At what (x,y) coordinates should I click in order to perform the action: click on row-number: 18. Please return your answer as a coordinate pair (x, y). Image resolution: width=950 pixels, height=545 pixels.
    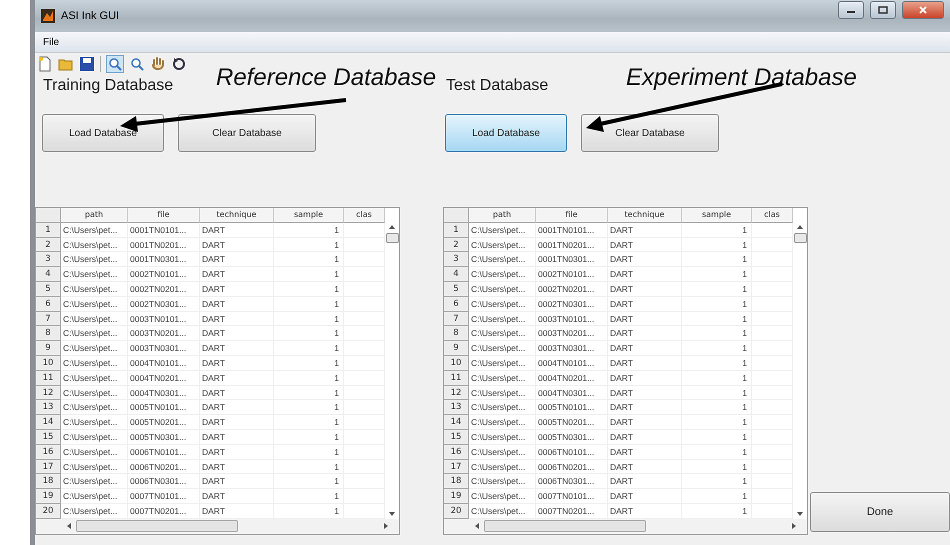
    Looking at the image, I should click on (48, 482).